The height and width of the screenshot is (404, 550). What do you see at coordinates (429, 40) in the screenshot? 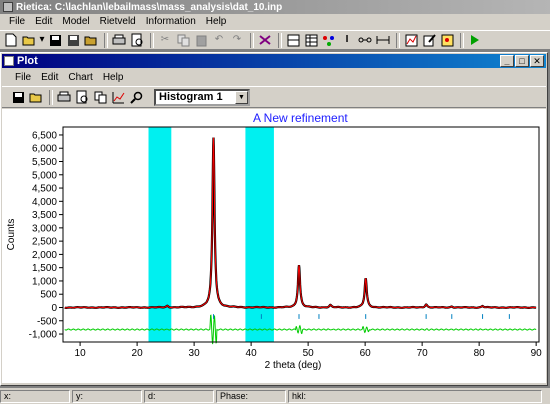
I see `edit-icon` at bounding box center [429, 40].